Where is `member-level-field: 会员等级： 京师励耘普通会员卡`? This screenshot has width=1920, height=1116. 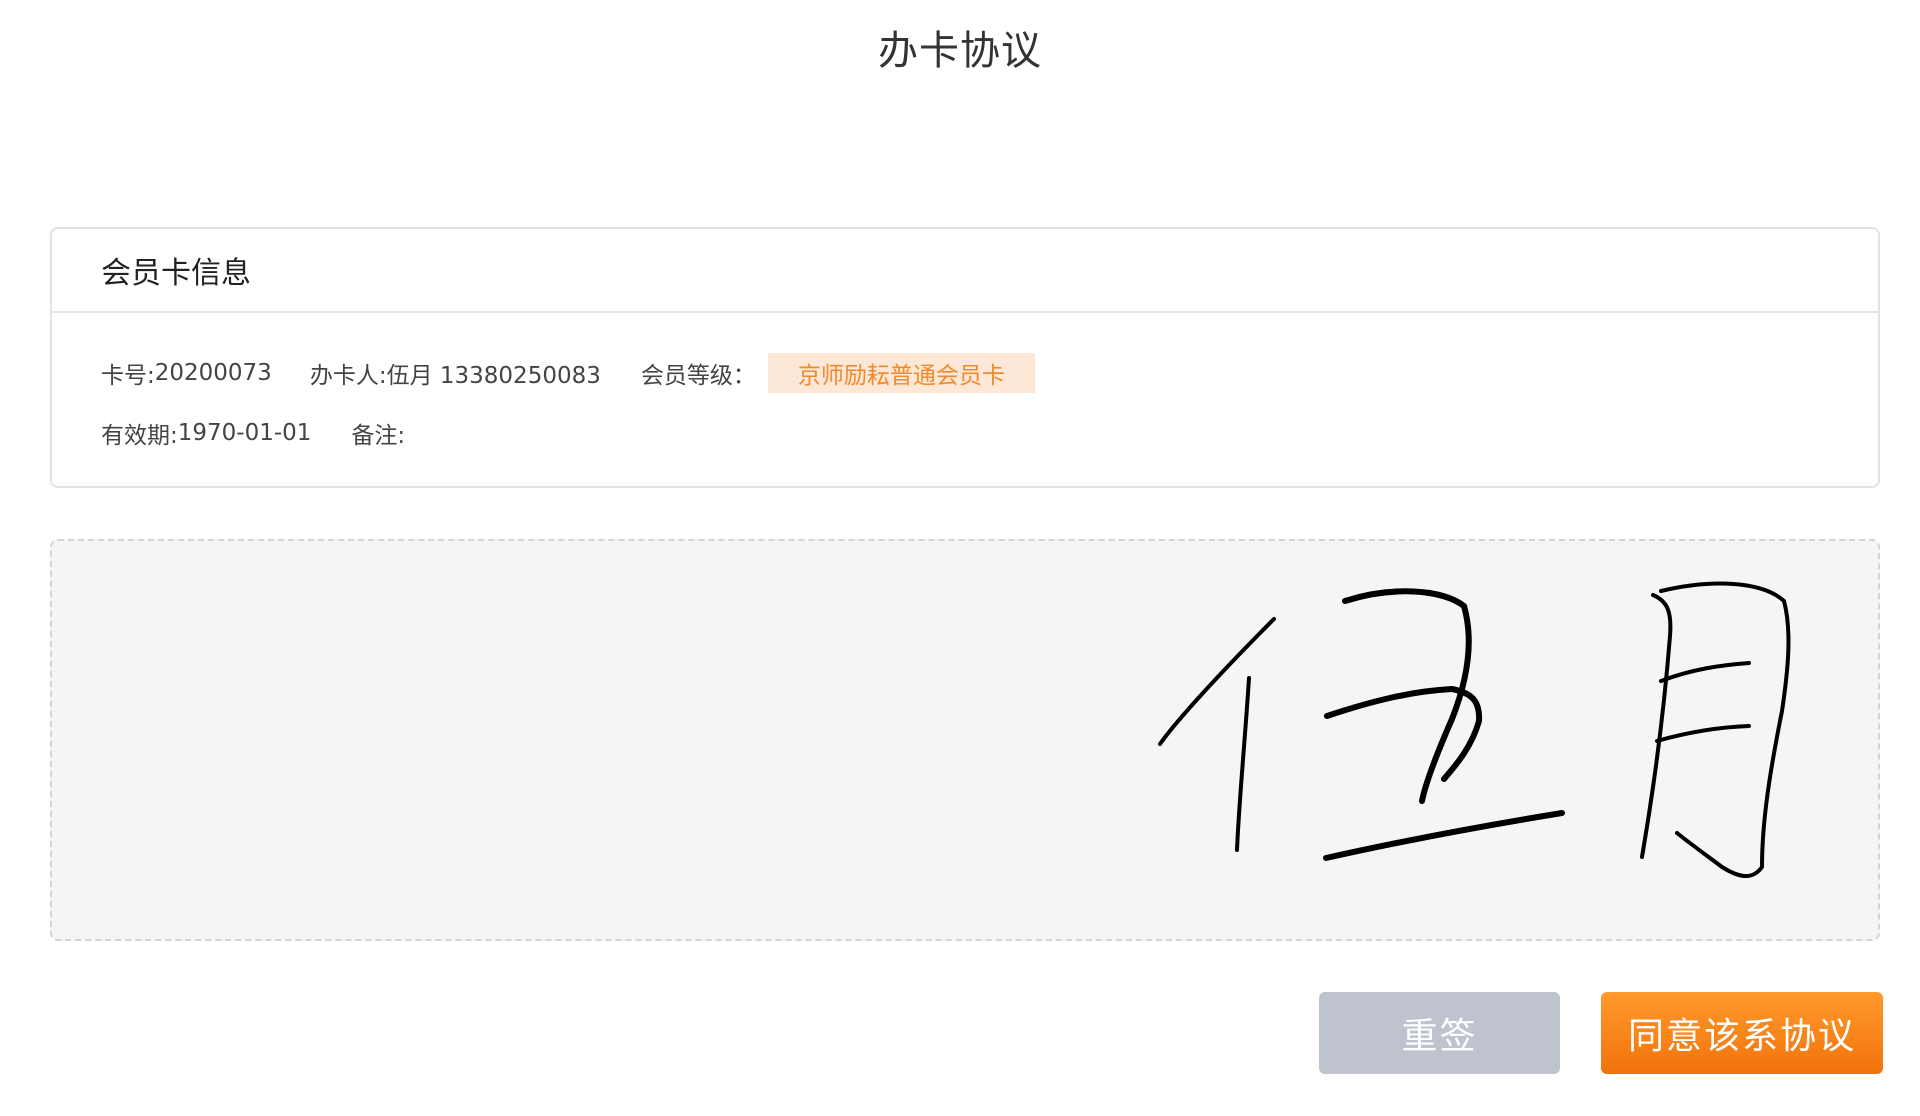
member-level-field: 会员等级： 京师励耘普通会员卡 is located at coordinates (838, 373).